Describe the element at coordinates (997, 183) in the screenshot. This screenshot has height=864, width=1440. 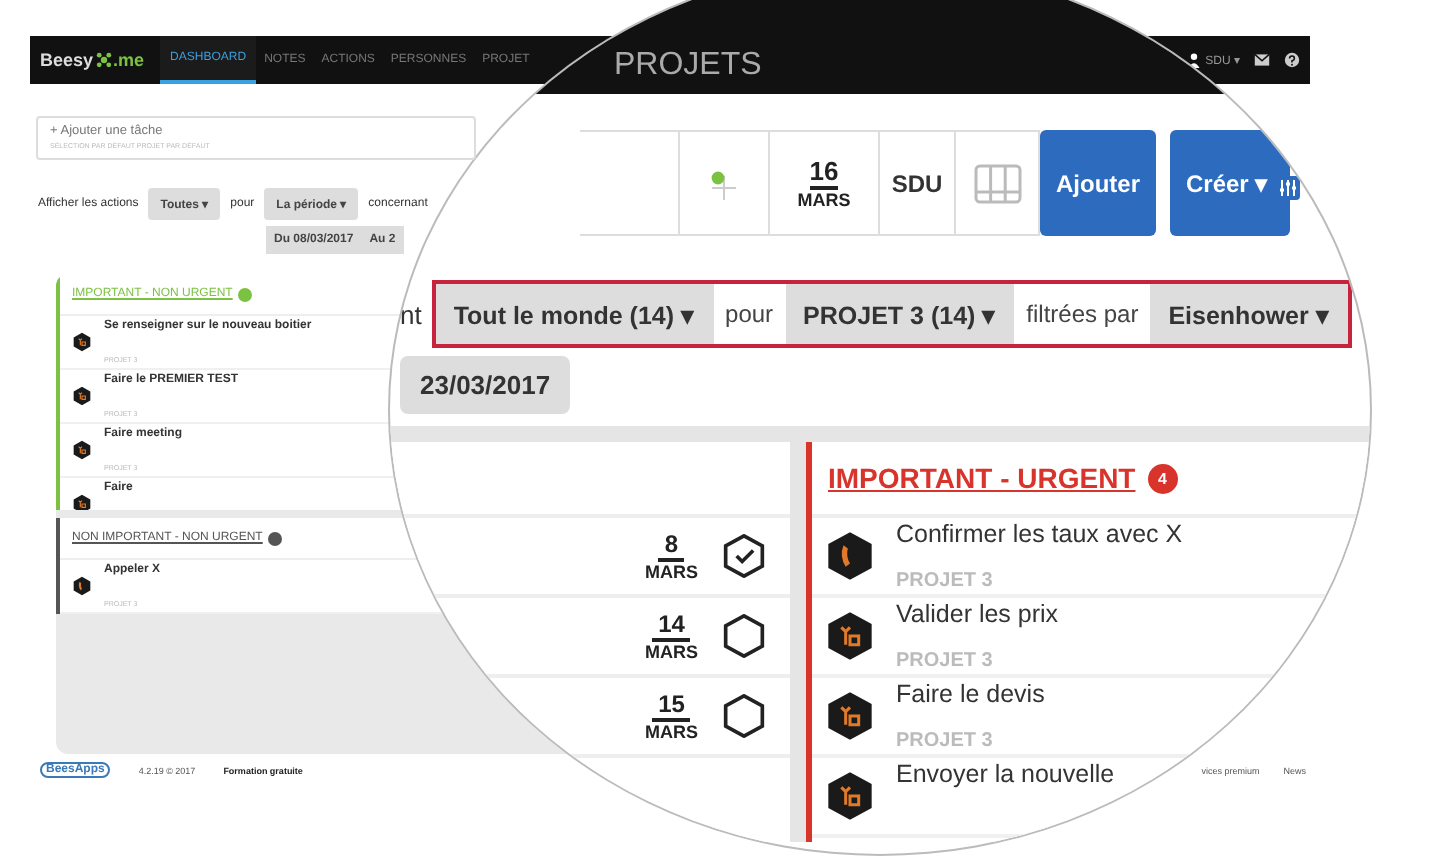
I see `columns-icon` at that location.